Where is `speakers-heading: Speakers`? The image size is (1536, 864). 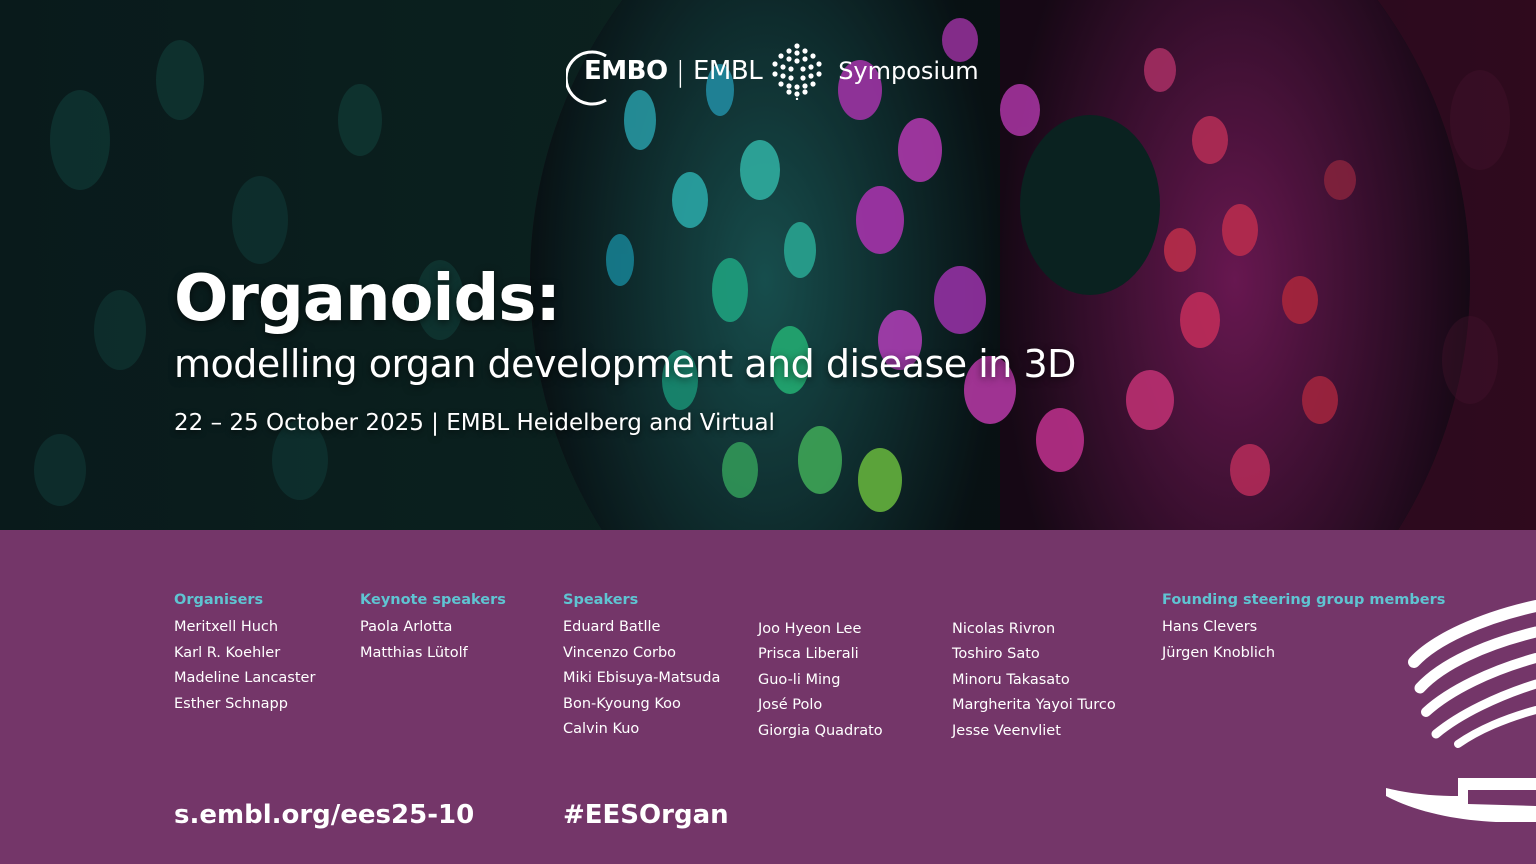
speakers-heading: Speakers is located at coordinates (601, 600).